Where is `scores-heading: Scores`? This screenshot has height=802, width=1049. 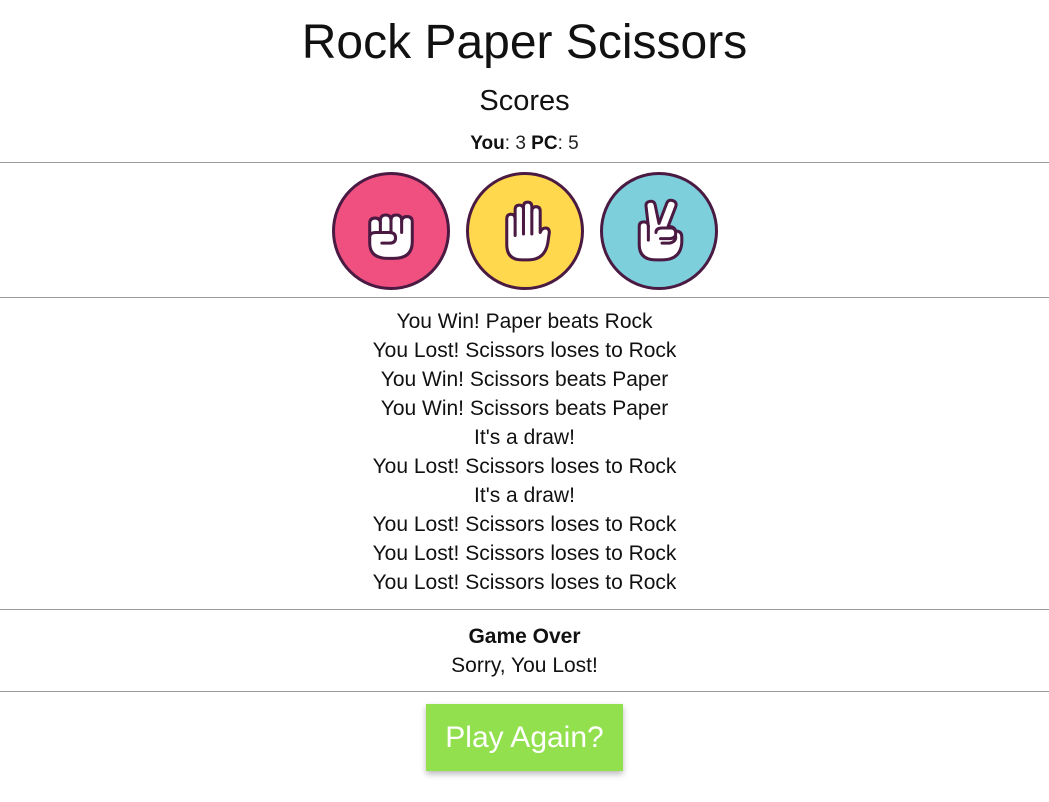
scores-heading: Scores is located at coordinates (524, 101).